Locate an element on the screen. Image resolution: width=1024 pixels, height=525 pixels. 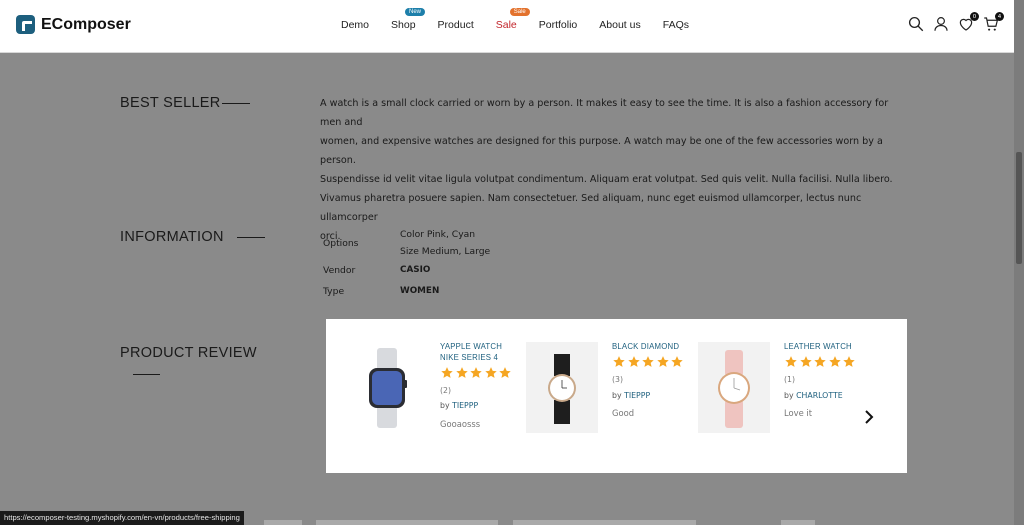
title-line: BLACK DIAMOND is located at coordinates (646, 346).